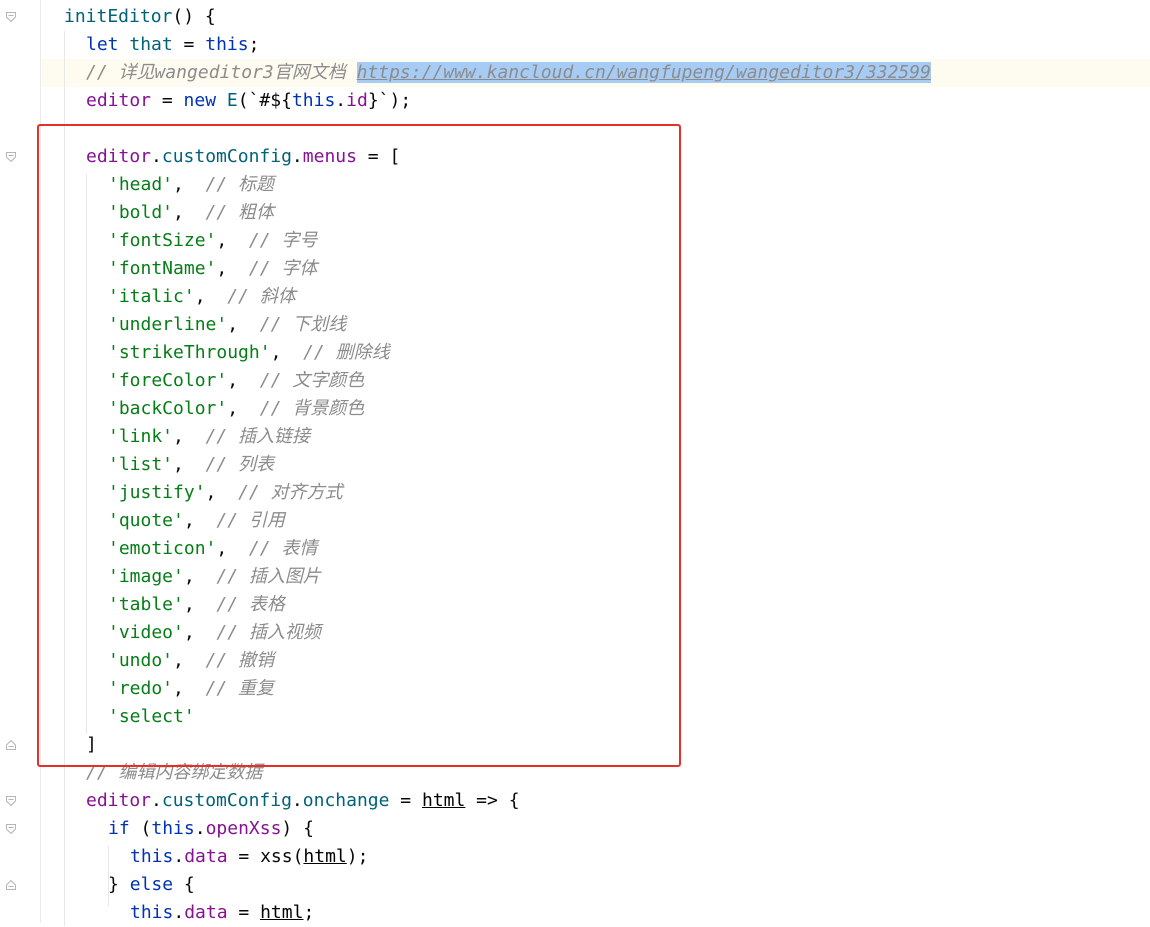  I want to click on code-line: editor = new E(`#${this.id}`);, so click(248, 101).